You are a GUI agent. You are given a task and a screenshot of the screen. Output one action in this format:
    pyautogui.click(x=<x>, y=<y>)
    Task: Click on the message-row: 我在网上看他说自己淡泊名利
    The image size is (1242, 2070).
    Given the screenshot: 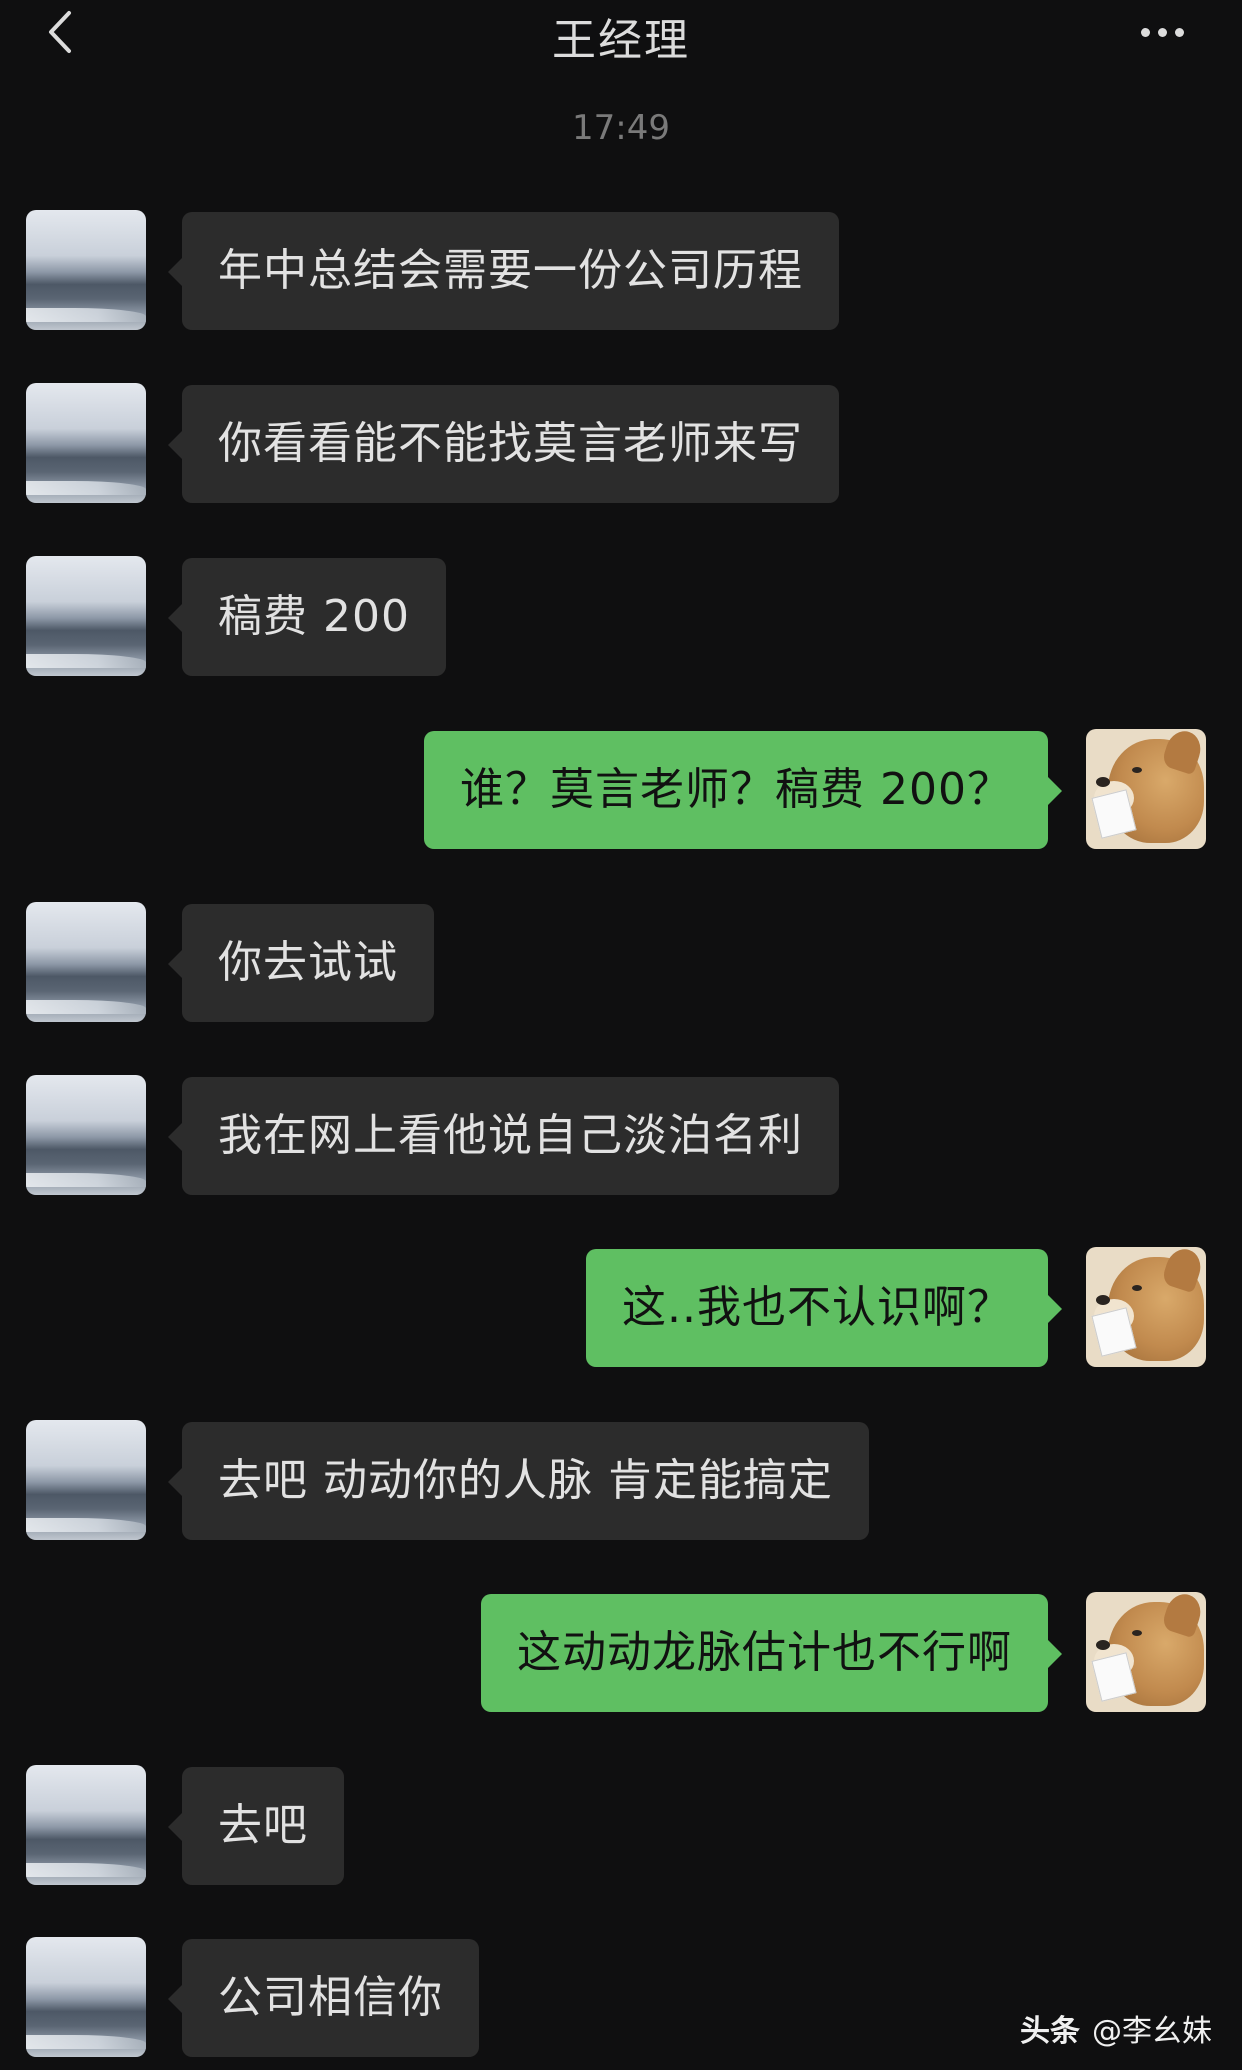 What is the action you would take?
    pyautogui.click(x=621, y=1136)
    